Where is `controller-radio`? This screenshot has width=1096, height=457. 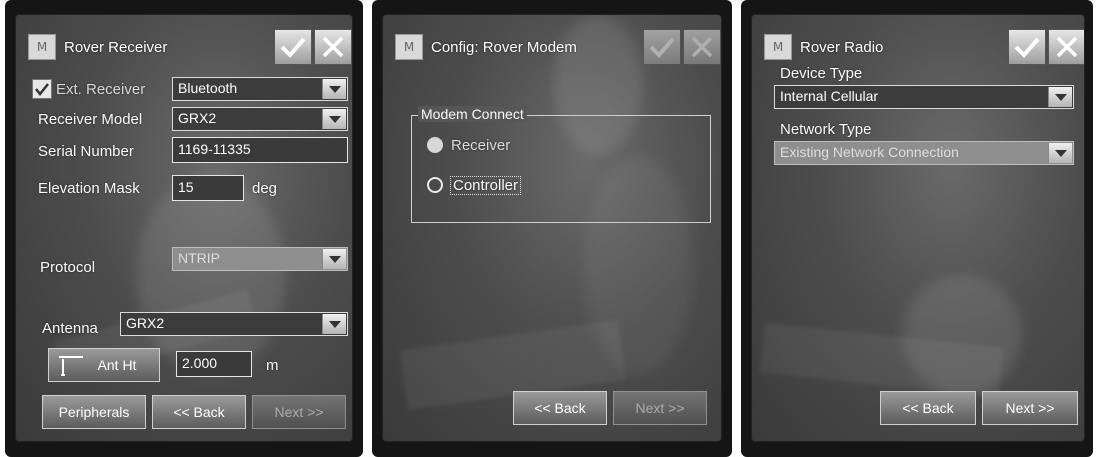
controller-radio is located at coordinates (435, 185).